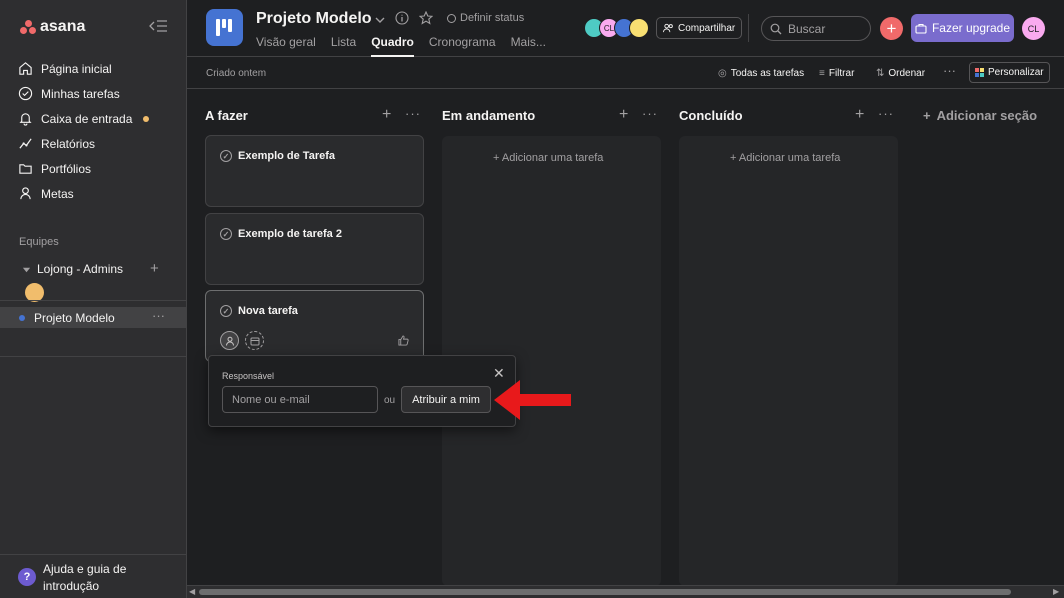  What do you see at coordinates (605, 592) in the screenshot?
I see `scrollbar-thumb` at bounding box center [605, 592].